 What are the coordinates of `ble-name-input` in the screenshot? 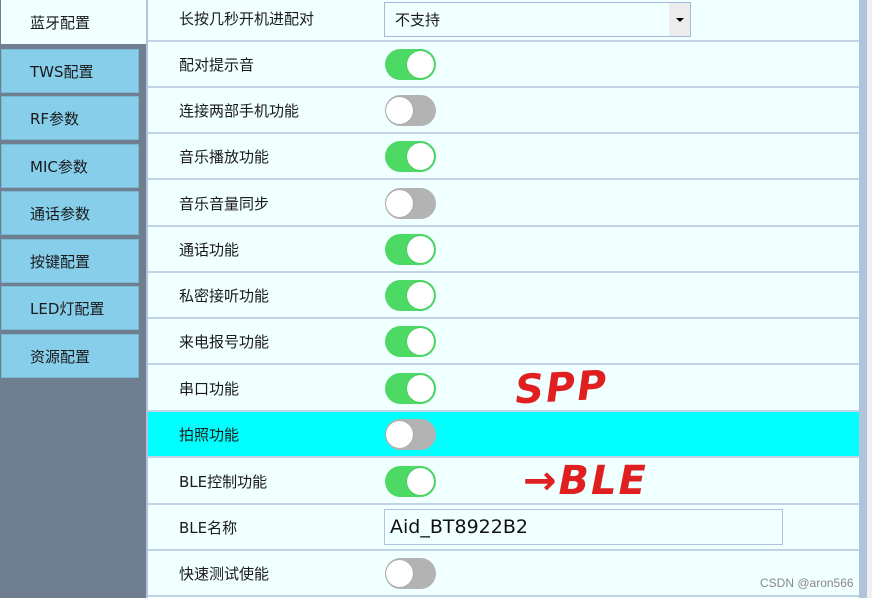 It's located at (583, 527).